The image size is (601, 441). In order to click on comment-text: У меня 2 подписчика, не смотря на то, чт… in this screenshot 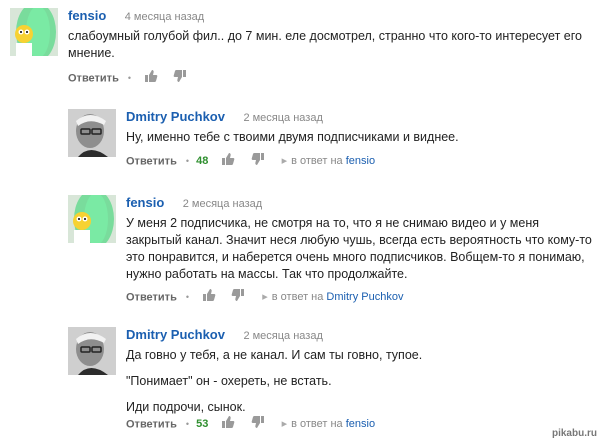, I will do `click(359, 249)`.